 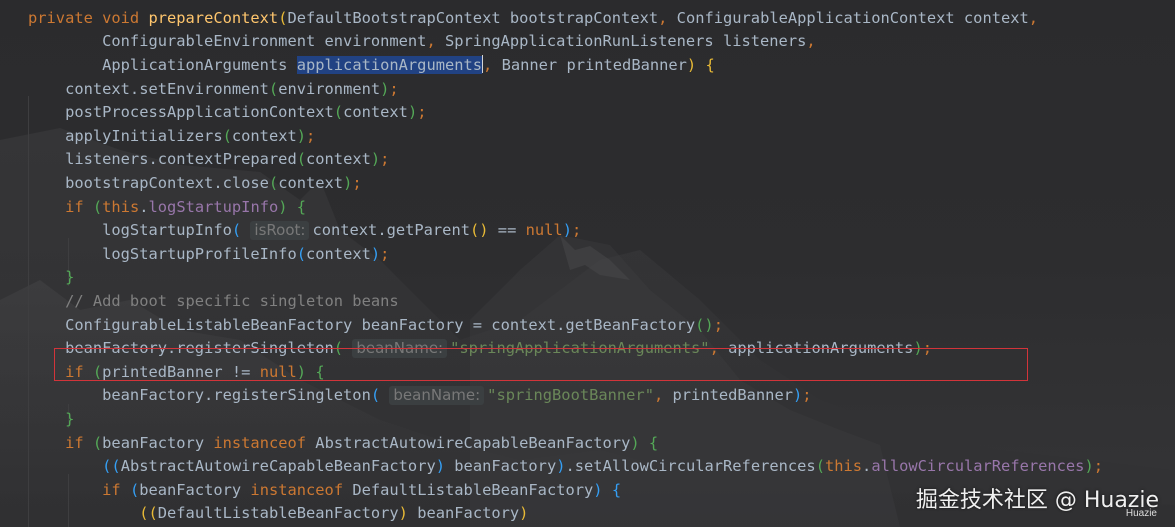 What do you see at coordinates (162, 64) in the screenshot?
I see `code-token: ApplicationArguments` at bounding box center [162, 64].